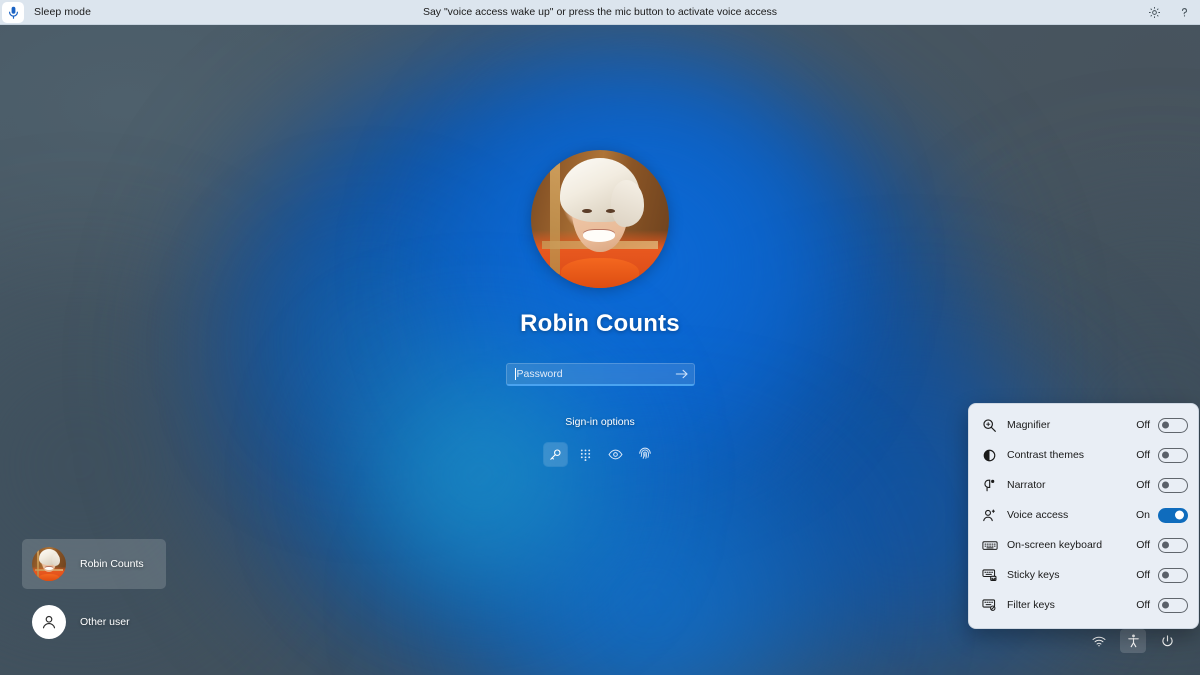 Image resolution: width=1200 pixels, height=675 pixels. Describe the element at coordinates (600, 374) in the screenshot. I see `password-input: Password` at that location.